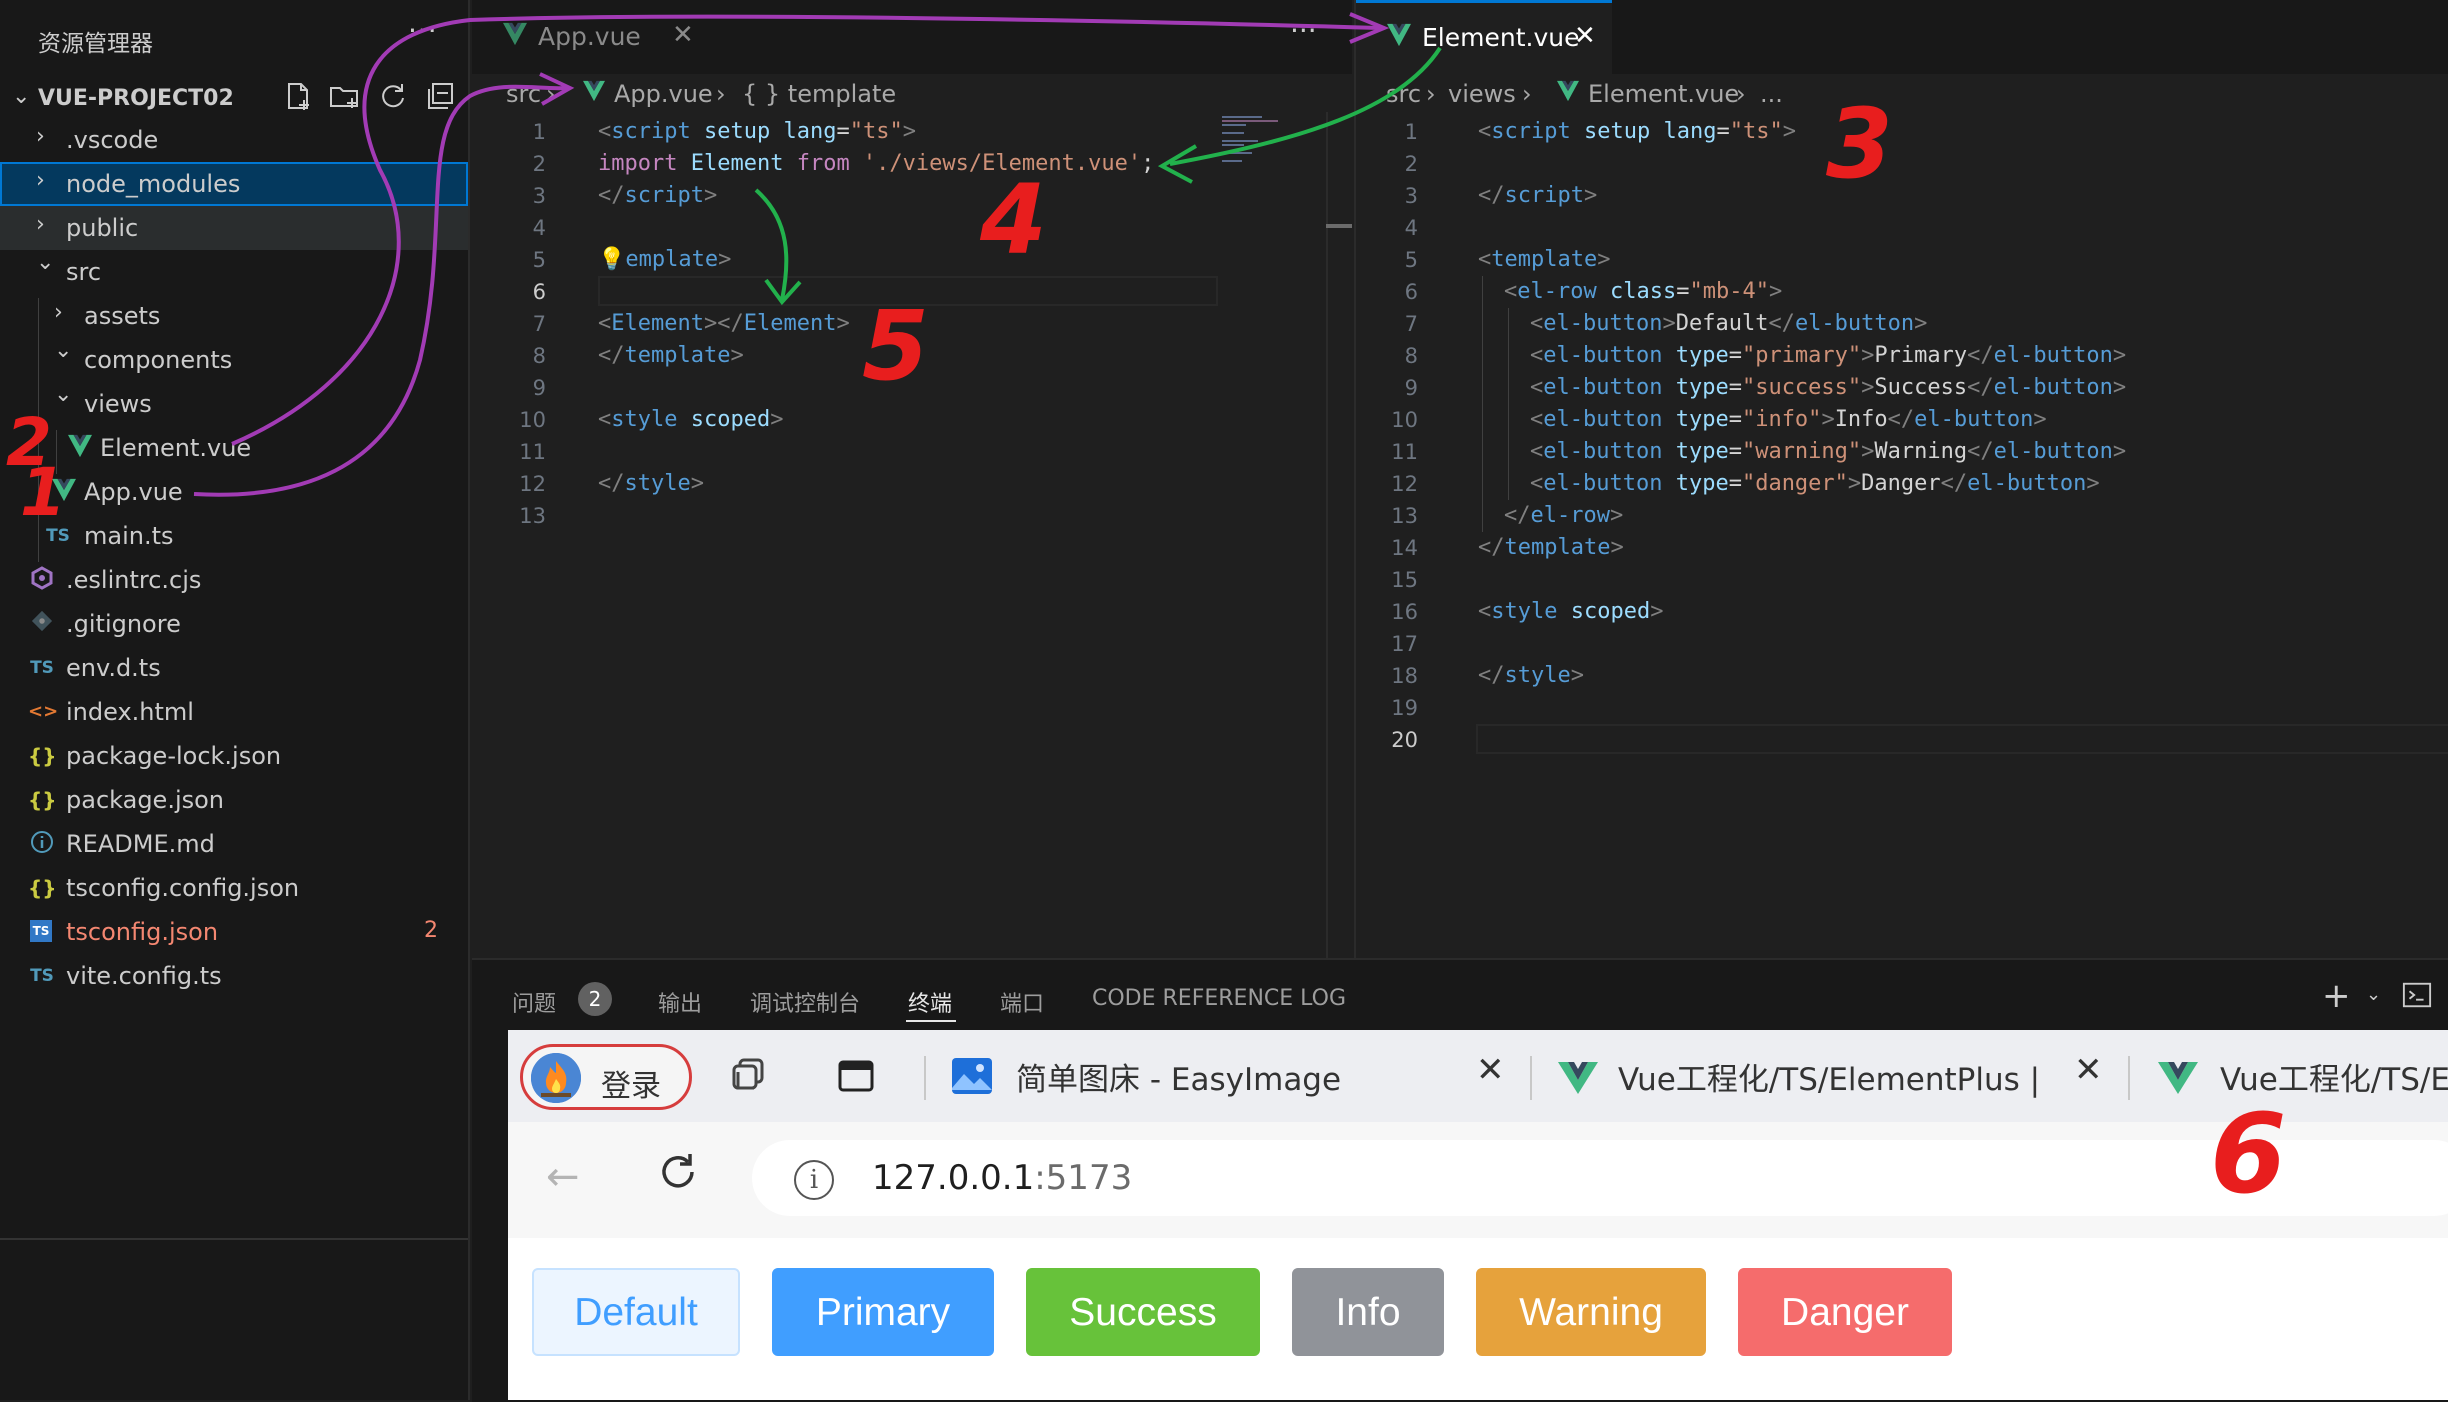 This screenshot has width=2448, height=1402. I want to click on lightbulb-icon: 💡, so click(611, 259).